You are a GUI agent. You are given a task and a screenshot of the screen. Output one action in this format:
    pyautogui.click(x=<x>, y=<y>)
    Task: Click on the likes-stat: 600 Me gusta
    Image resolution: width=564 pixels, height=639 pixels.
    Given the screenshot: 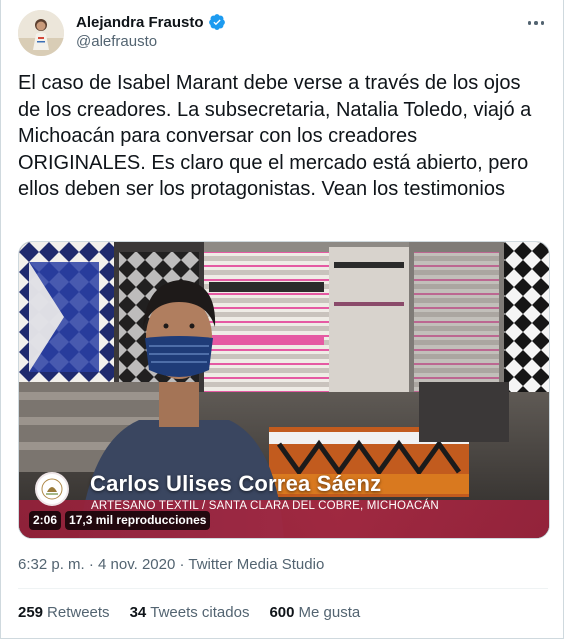 What is the action you would take?
    pyautogui.click(x=314, y=612)
    